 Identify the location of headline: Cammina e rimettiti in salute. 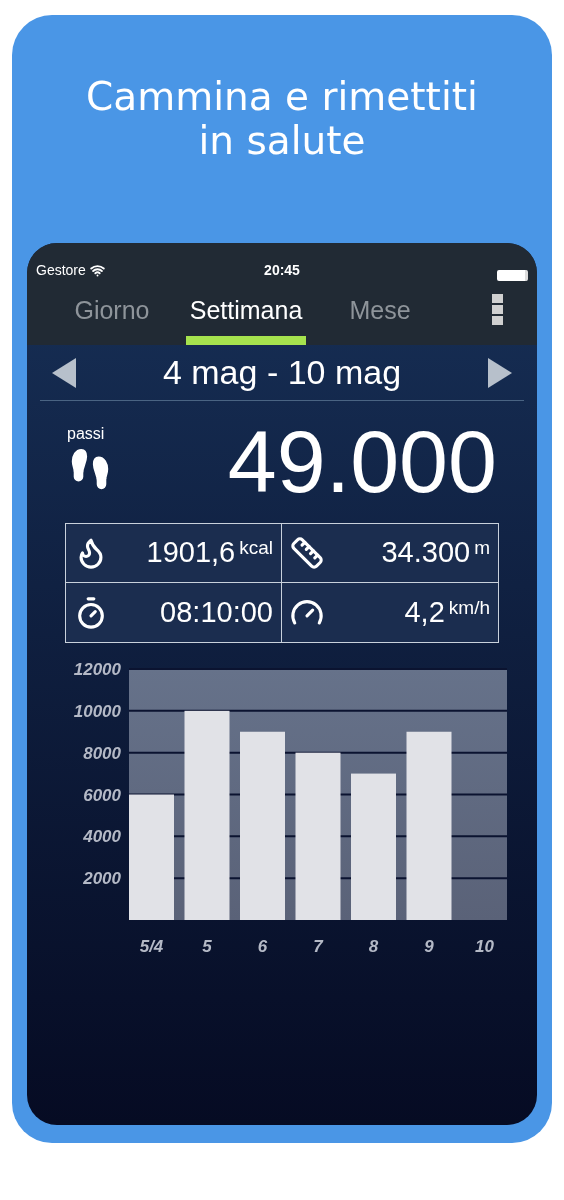
(282, 120).